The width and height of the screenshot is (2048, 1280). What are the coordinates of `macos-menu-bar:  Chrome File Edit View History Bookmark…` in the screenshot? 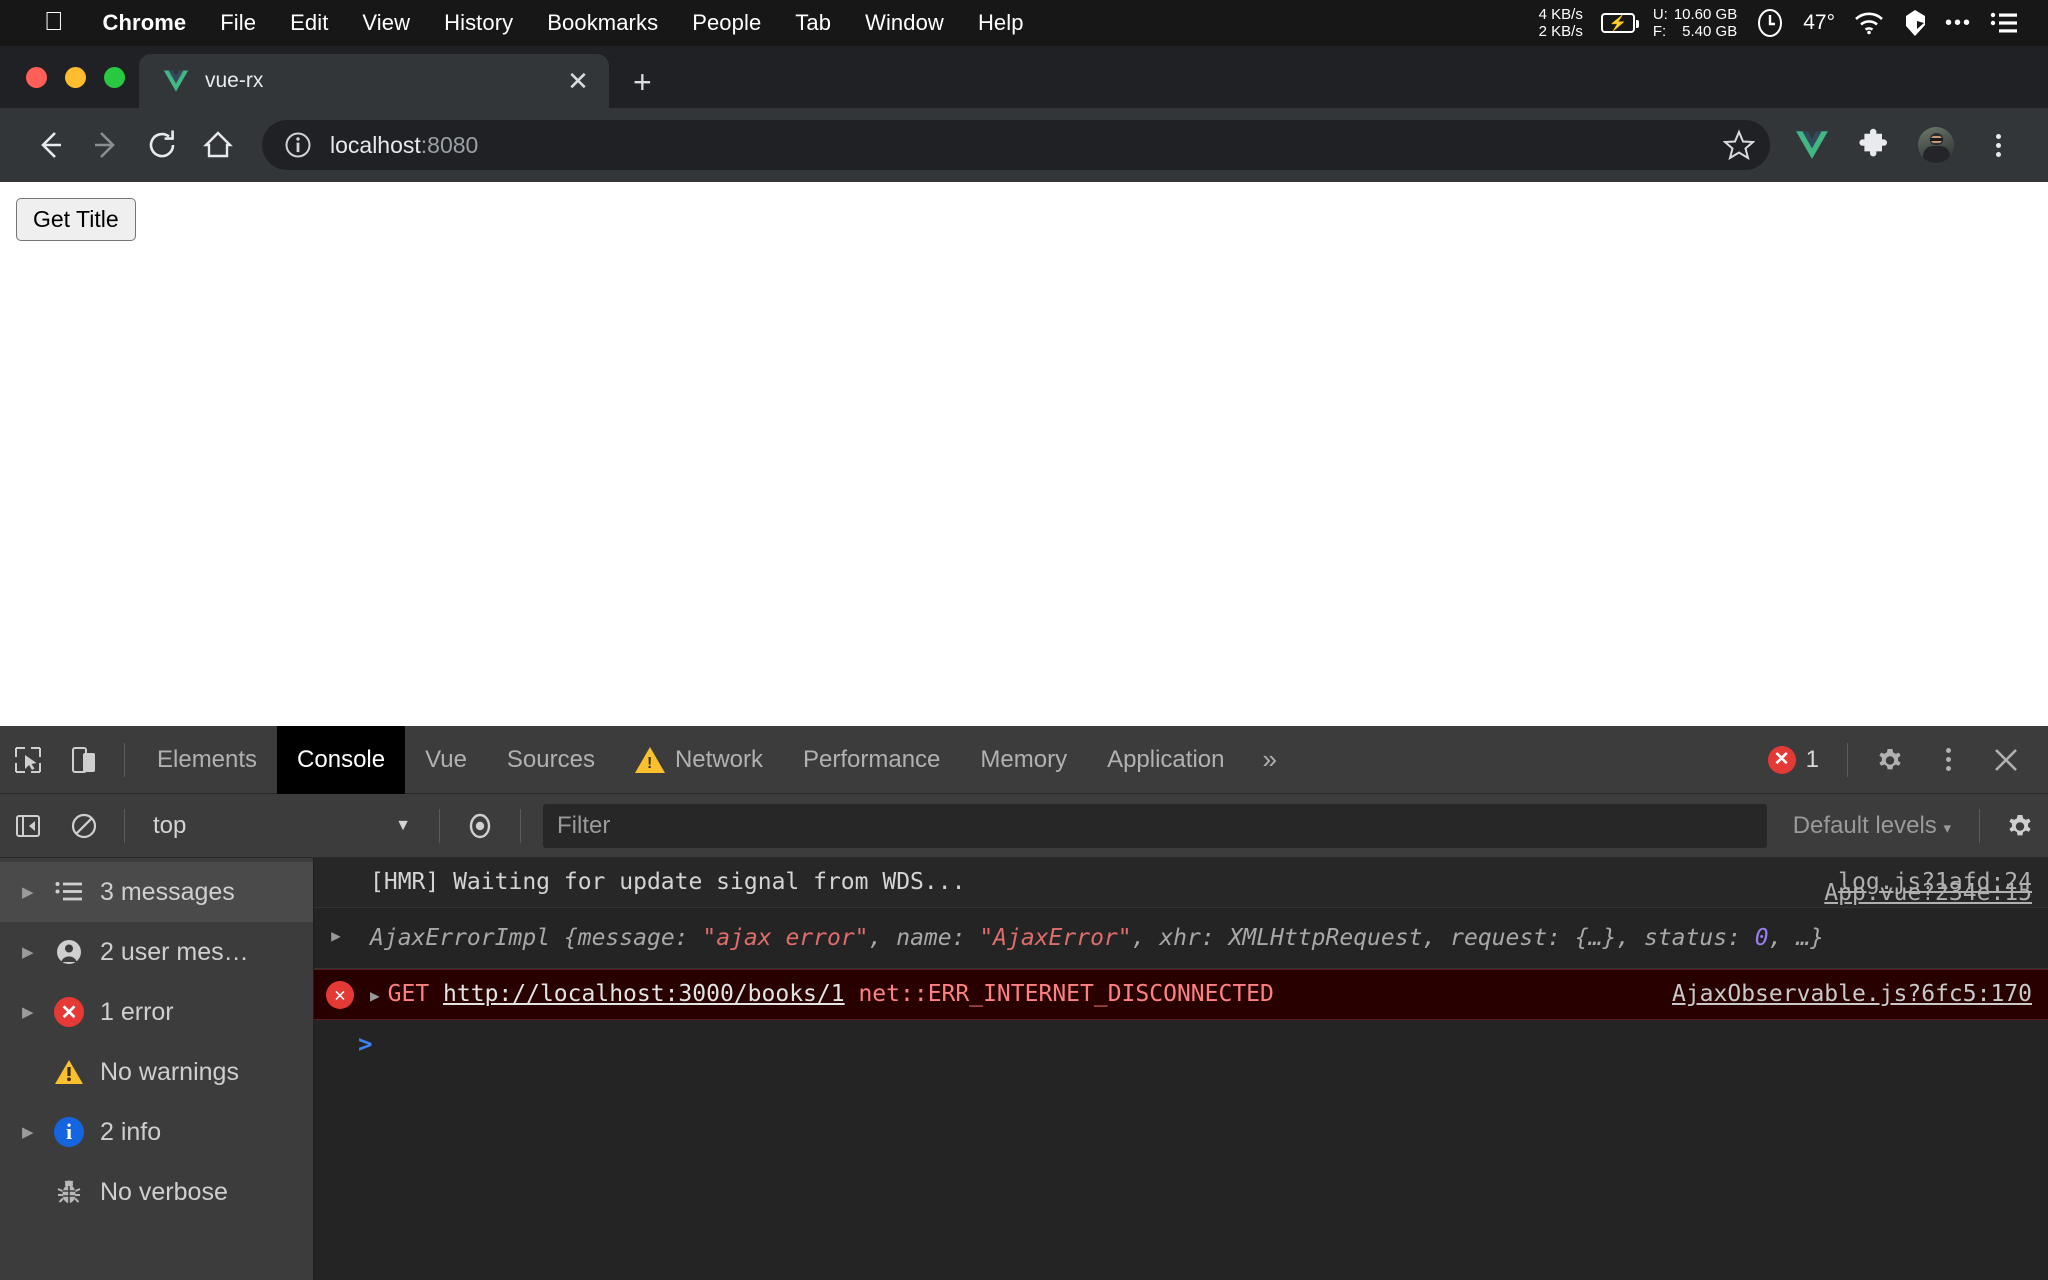 It's located at (1024, 23).